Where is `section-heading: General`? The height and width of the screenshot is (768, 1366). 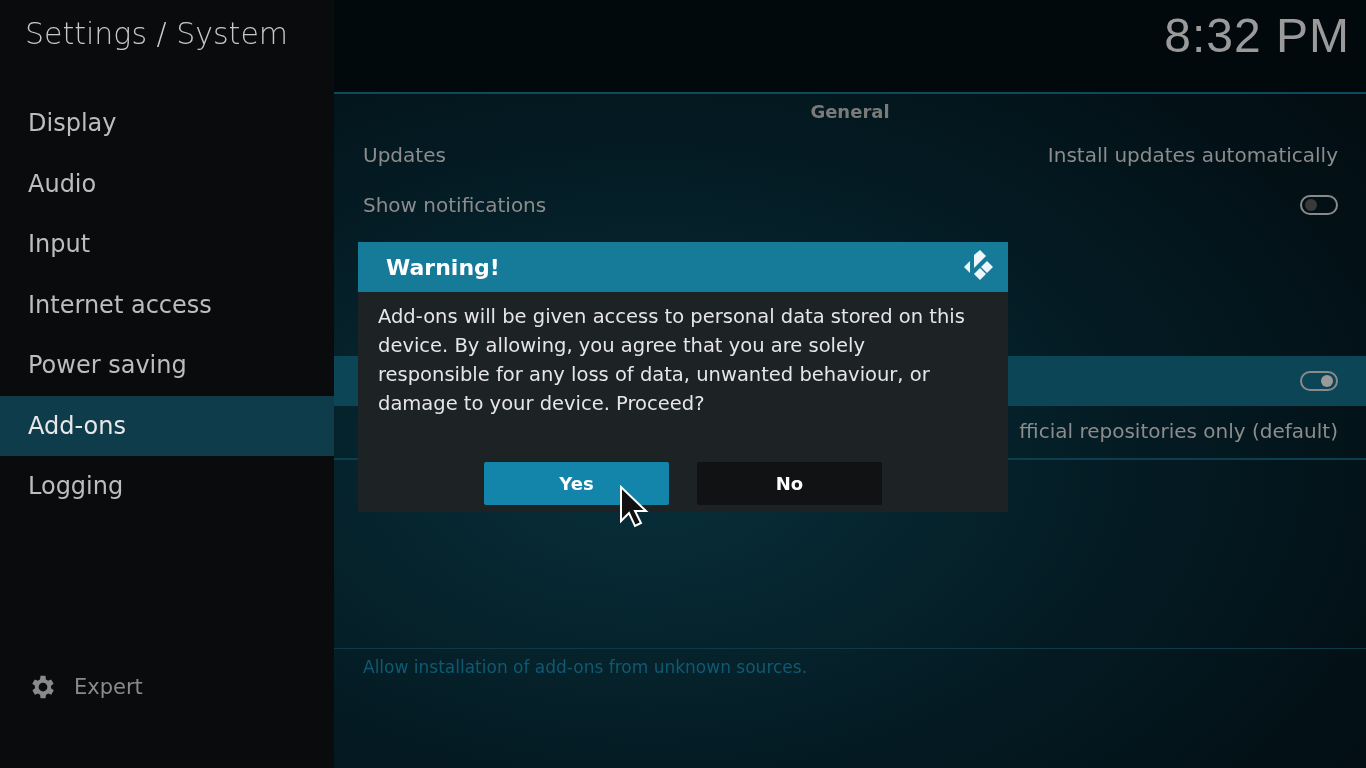
section-heading: General is located at coordinates (850, 112).